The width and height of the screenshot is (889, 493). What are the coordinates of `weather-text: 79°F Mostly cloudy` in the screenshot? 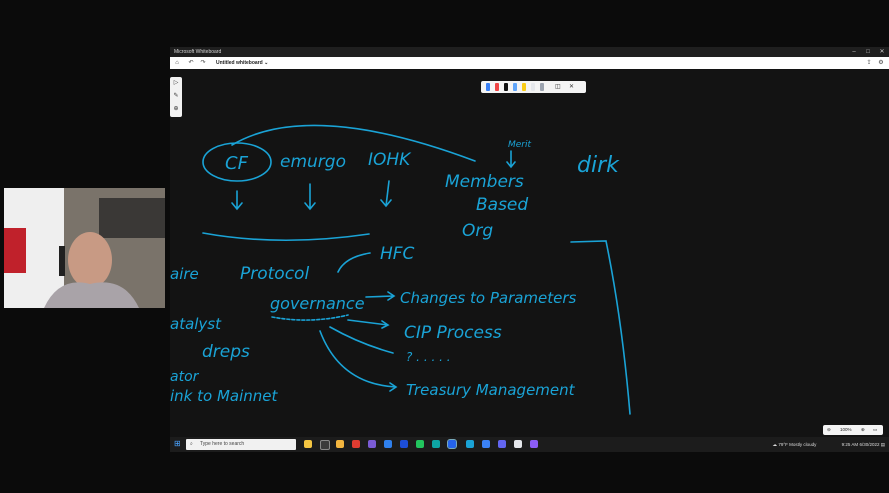 It's located at (797, 444).